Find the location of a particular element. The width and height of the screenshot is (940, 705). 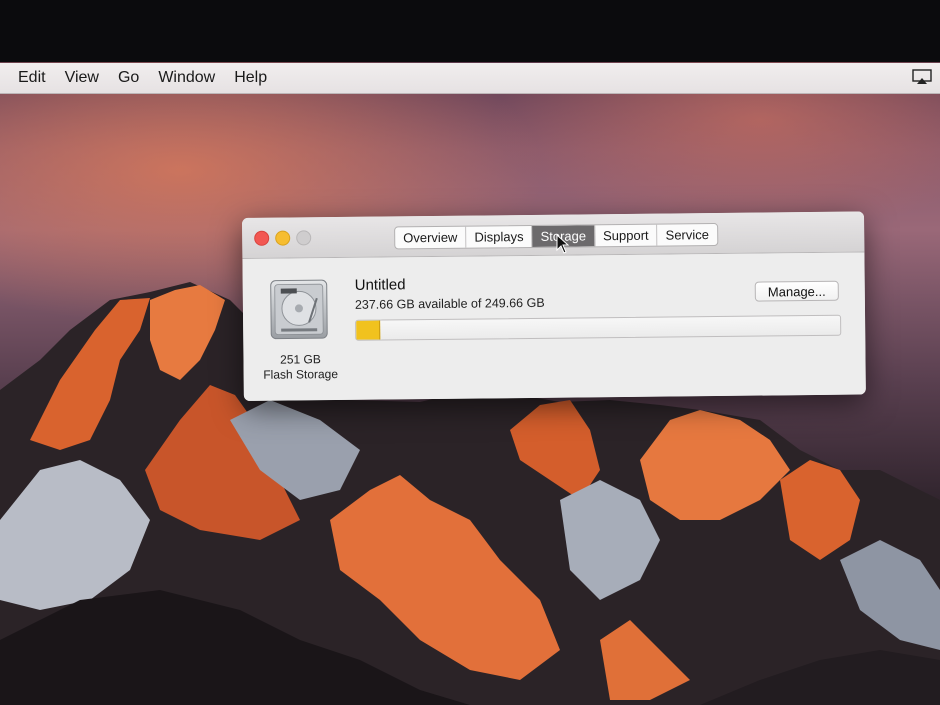

tab-service: Service is located at coordinates (687, 235).